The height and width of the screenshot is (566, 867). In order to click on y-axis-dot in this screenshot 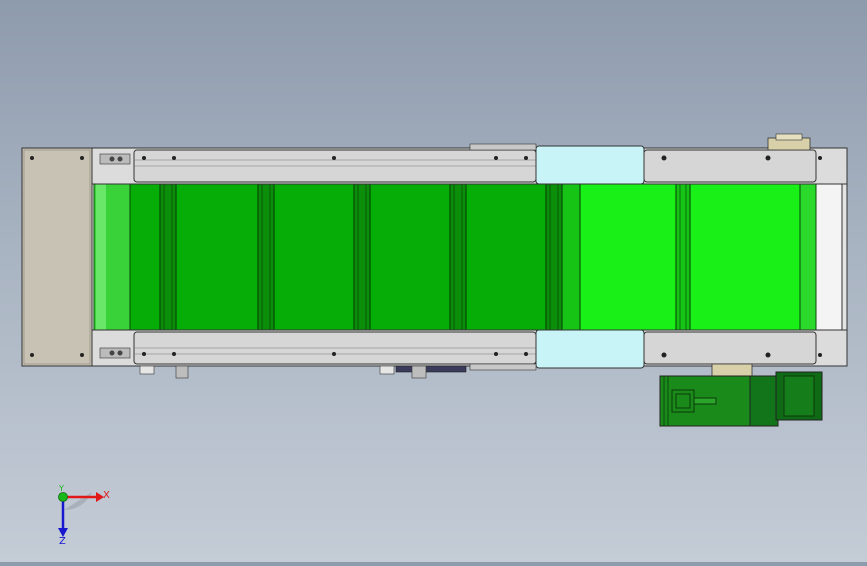, I will do `click(63, 497)`.